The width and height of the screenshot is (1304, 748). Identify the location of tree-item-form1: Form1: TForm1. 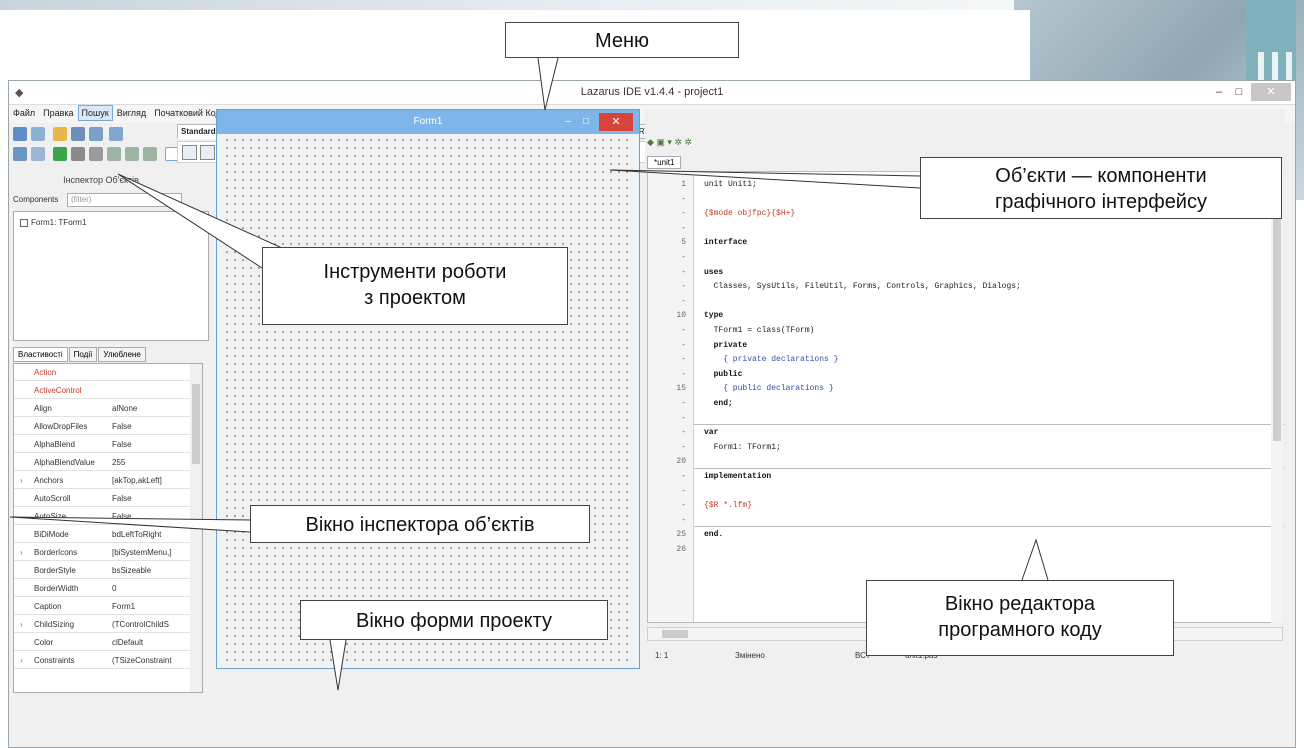
(53, 222).